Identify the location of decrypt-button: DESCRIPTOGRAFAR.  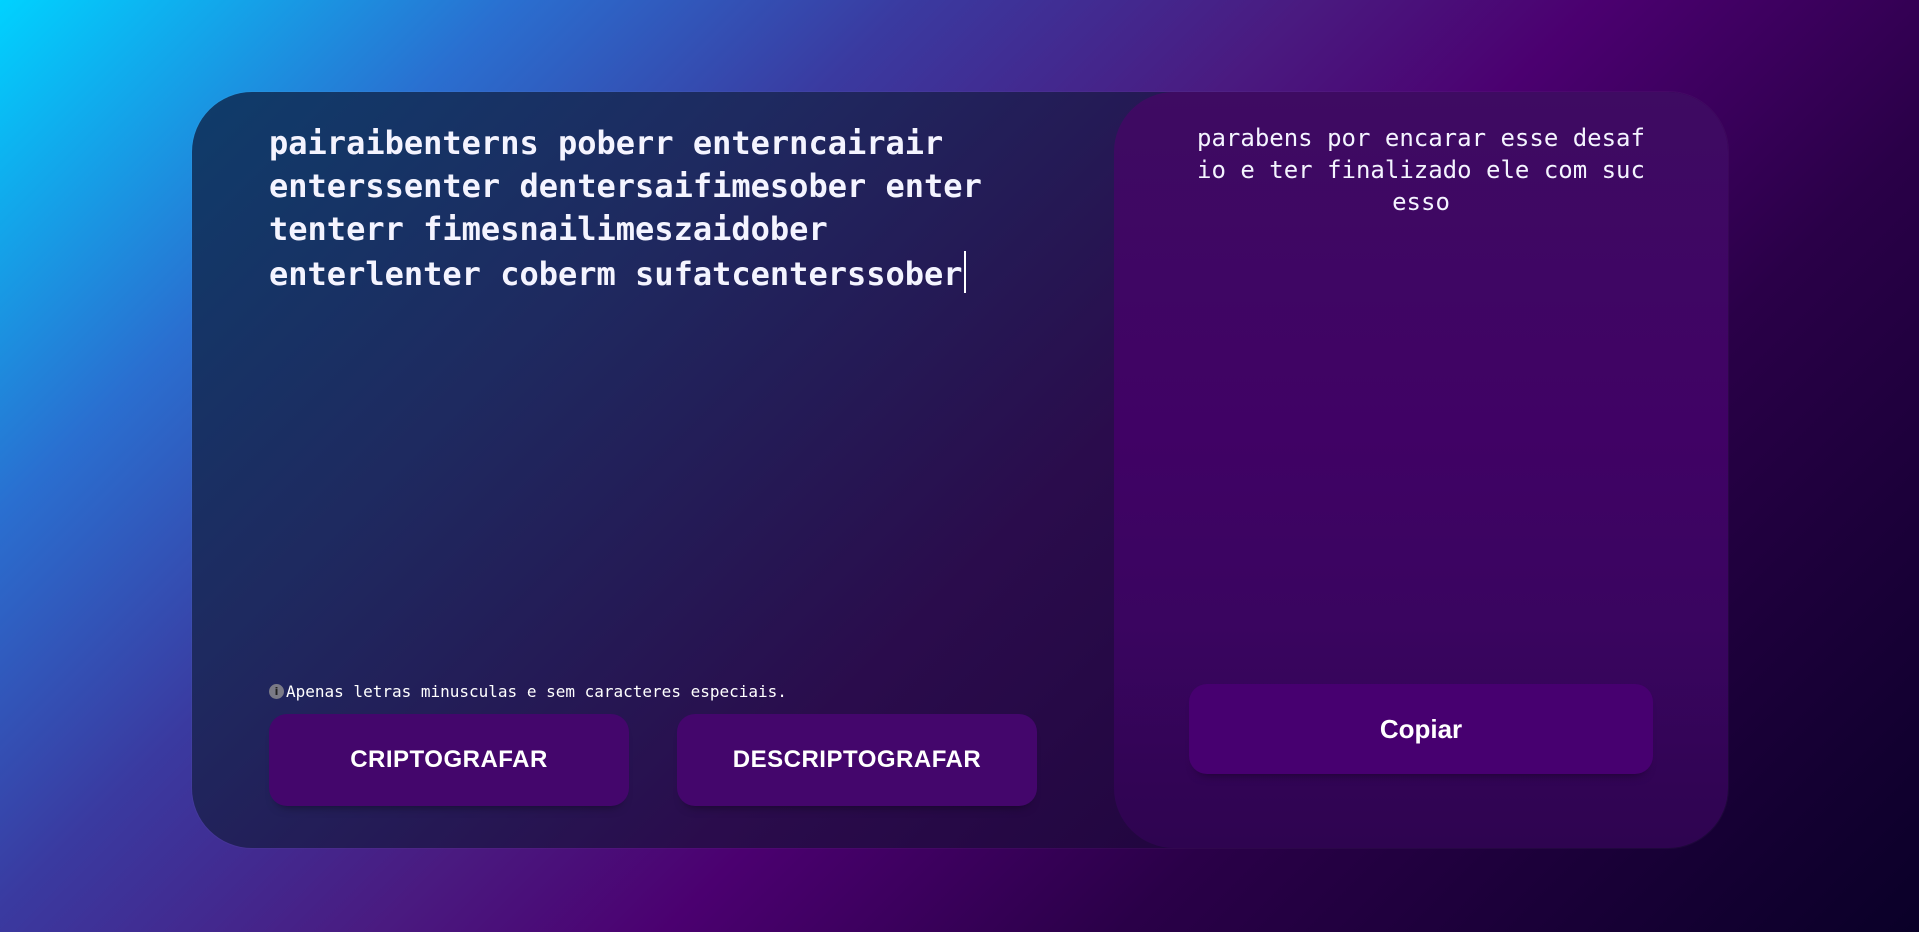
(857, 760).